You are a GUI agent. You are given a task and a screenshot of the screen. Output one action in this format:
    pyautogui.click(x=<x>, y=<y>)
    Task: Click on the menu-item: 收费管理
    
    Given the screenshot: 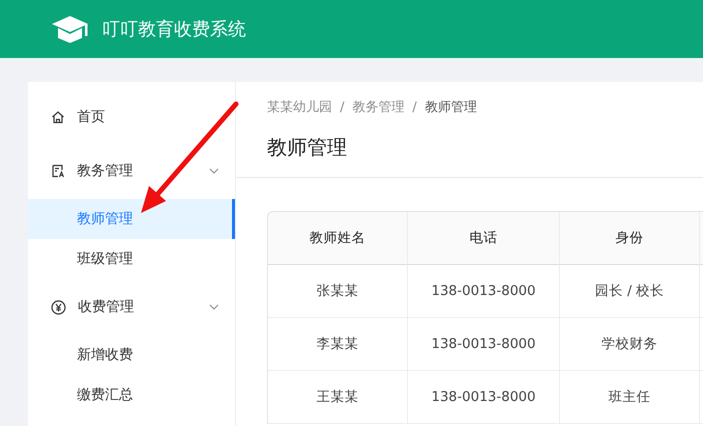 What is the action you would take?
    pyautogui.click(x=131, y=307)
    